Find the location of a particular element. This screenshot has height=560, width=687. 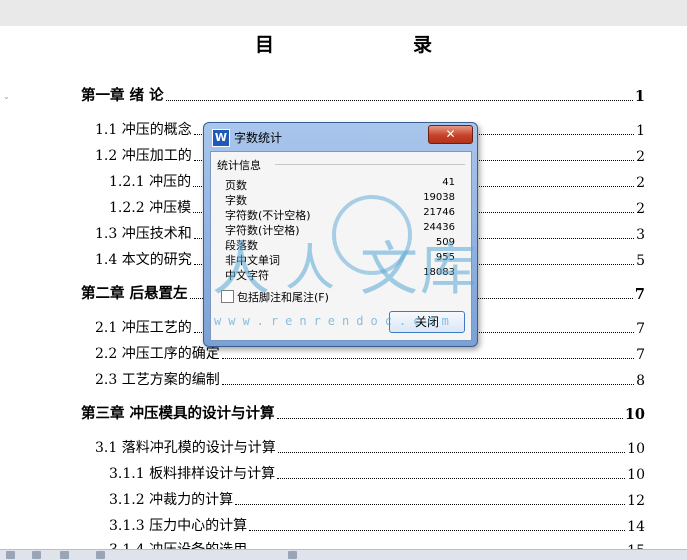

stat-row: 页数 41 is located at coordinates (340, 184).